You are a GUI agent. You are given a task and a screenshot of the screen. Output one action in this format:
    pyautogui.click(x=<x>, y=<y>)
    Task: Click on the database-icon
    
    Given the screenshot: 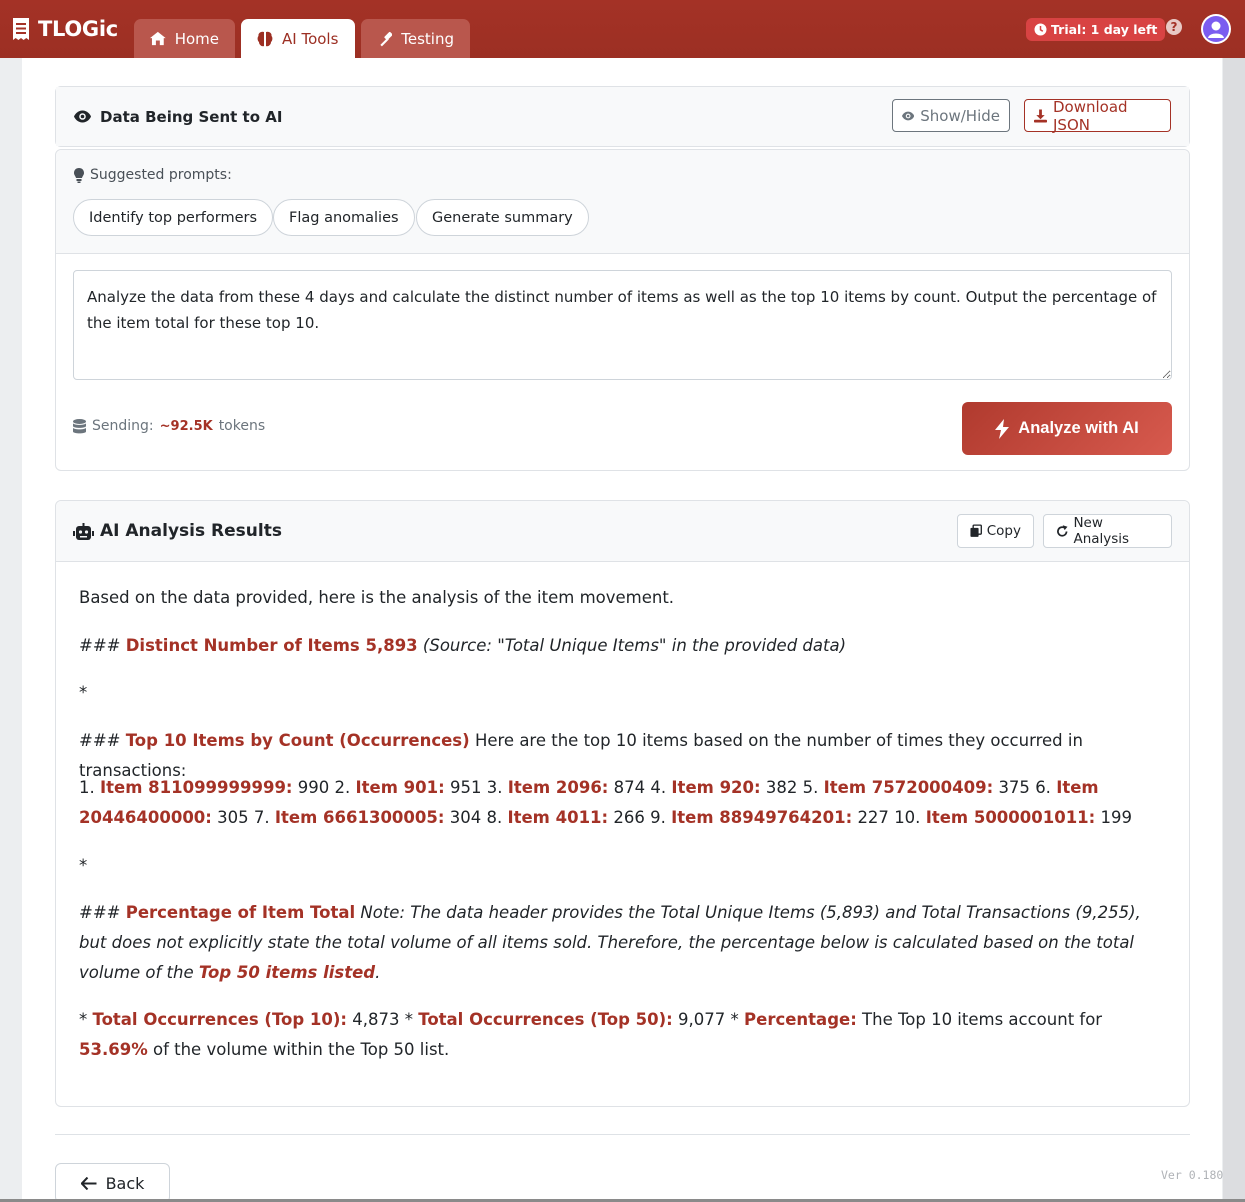 What is the action you would take?
    pyautogui.click(x=79, y=425)
    